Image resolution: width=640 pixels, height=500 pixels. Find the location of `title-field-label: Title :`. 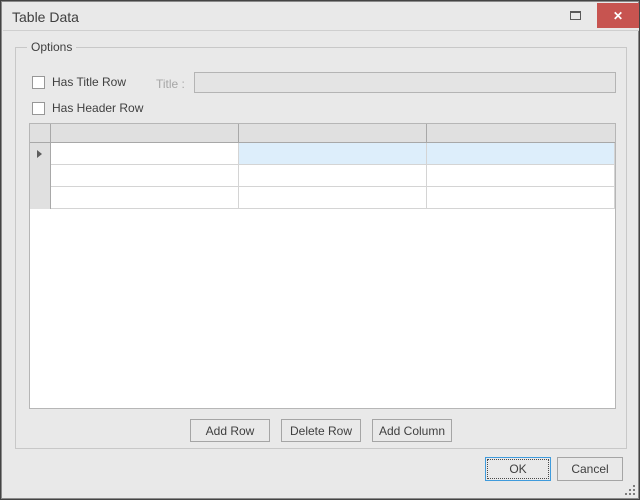

title-field-label: Title : is located at coordinates (170, 84).